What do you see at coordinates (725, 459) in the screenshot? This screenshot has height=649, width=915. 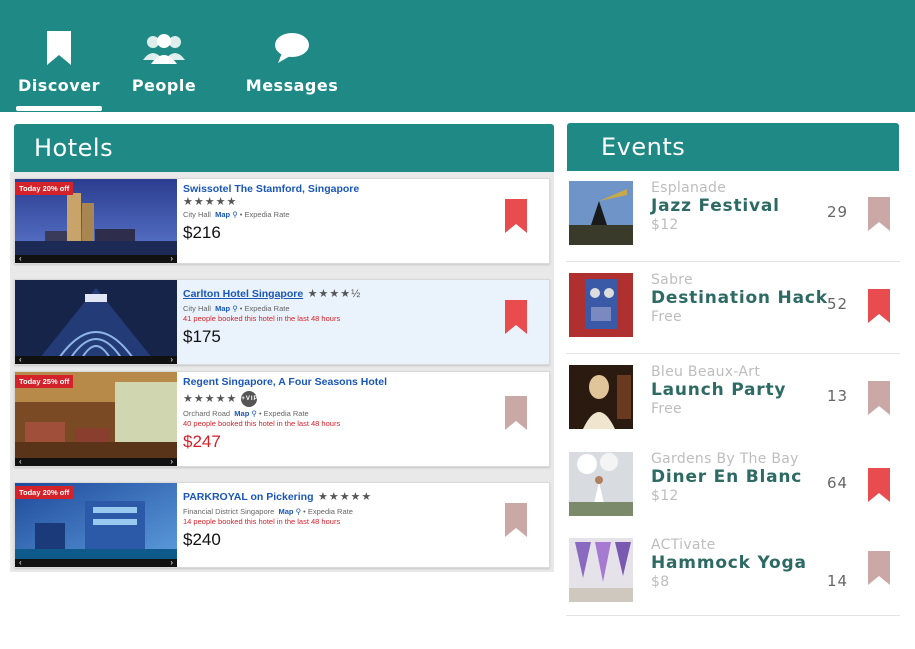 I see `event-venue: Gardens By The Bay` at bounding box center [725, 459].